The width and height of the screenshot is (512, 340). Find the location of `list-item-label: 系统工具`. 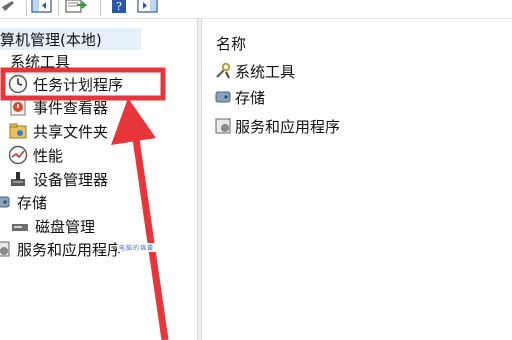

list-item-label: 系统工具 is located at coordinates (265, 71).